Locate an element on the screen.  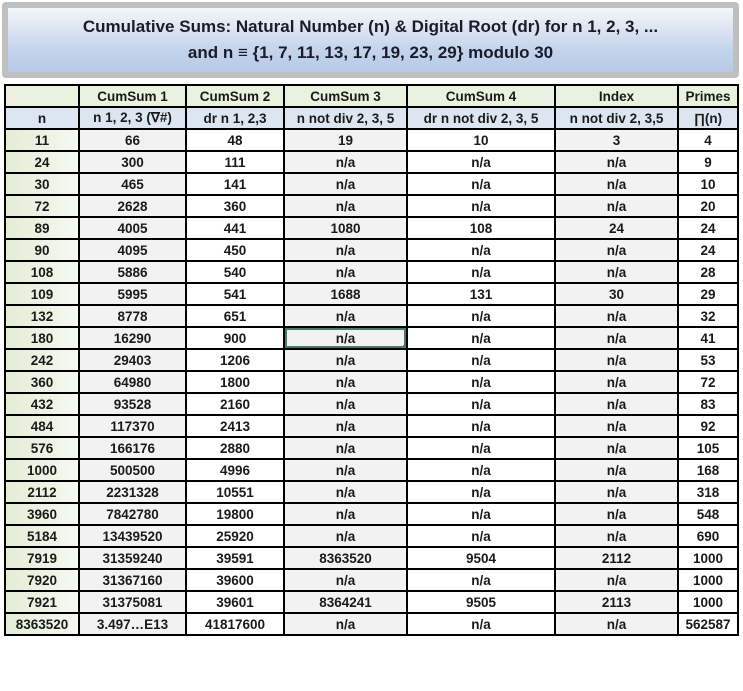
cell-n: 5184 is located at coordinates (42, 536).